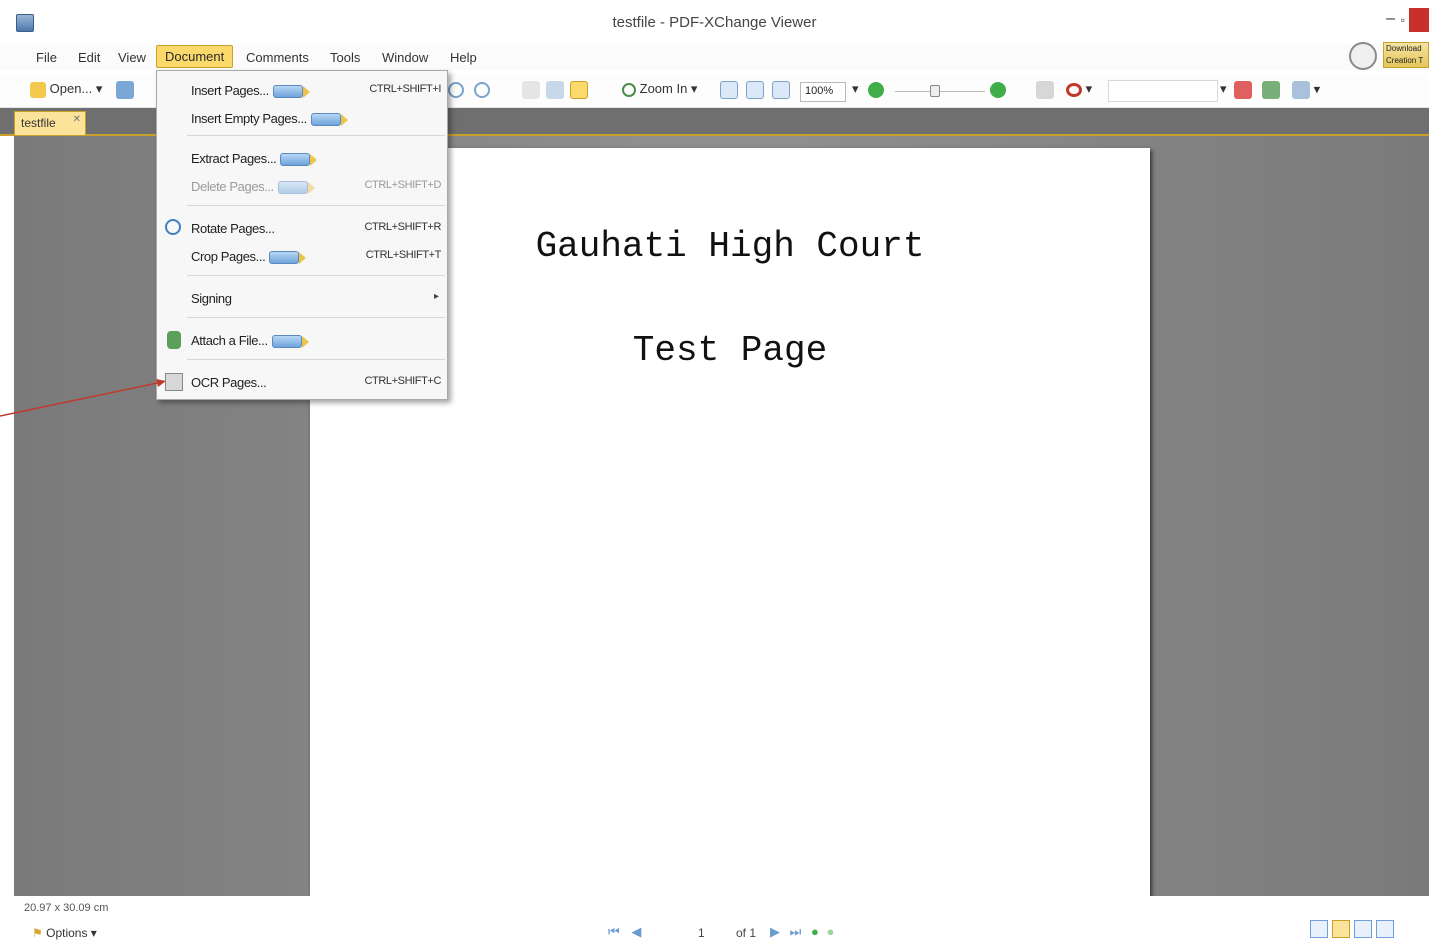 The image size is (1429, 944). What do you see at coordinates (89, 57) in the screenshot?
I see `menu-edit: Edit` at bounding box center [89, 57].